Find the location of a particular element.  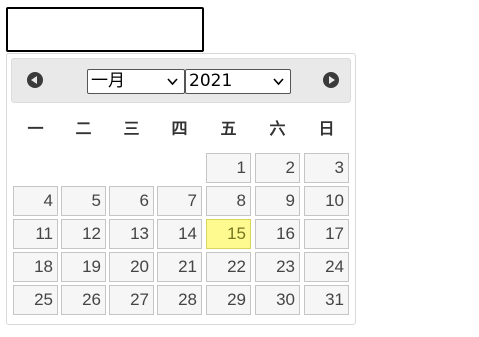

day-cell-today: 15 is located at coordinates (228, 234).